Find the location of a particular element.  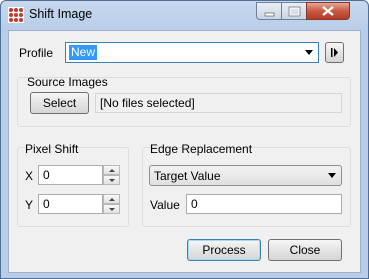

close-icon is located at coordinates (328, 11).